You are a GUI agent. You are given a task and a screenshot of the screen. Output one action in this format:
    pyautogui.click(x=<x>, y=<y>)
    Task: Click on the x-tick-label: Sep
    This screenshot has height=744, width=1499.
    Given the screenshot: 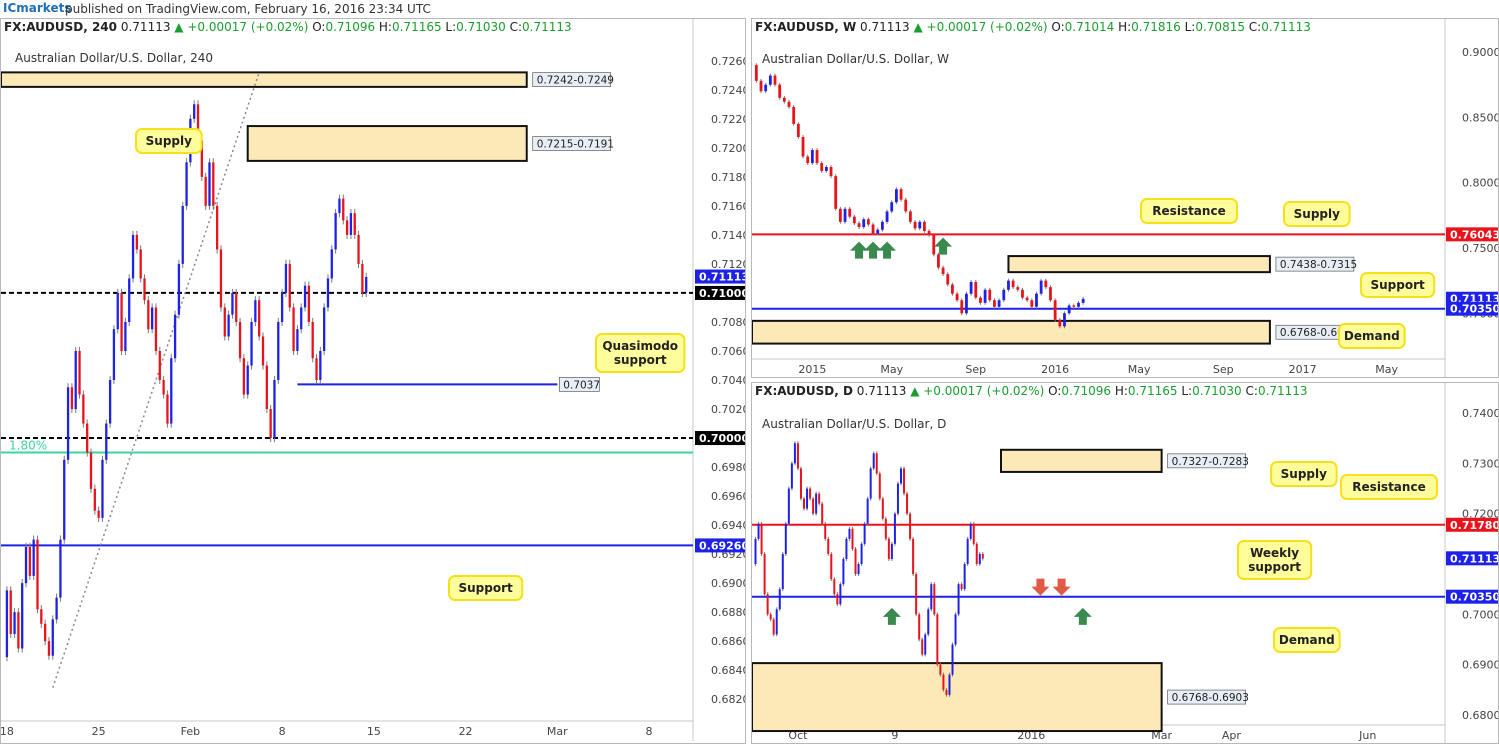 What is the action you would take?
    pyautogui.click(x=975, y=369)
    